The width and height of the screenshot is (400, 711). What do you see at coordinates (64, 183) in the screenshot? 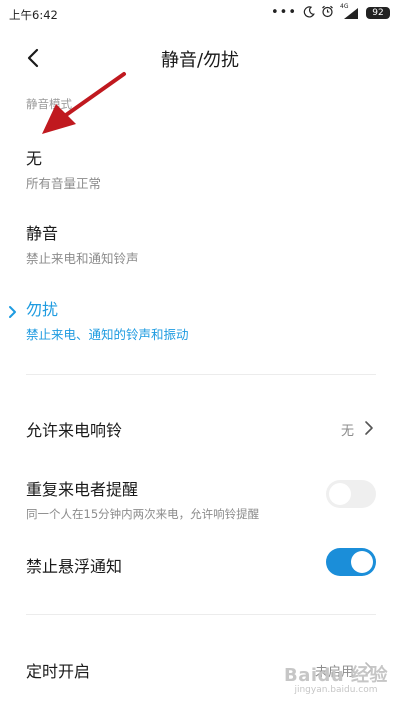
I see `mode-subtitle: 所有音量正常` at bounding box center [64, 183].